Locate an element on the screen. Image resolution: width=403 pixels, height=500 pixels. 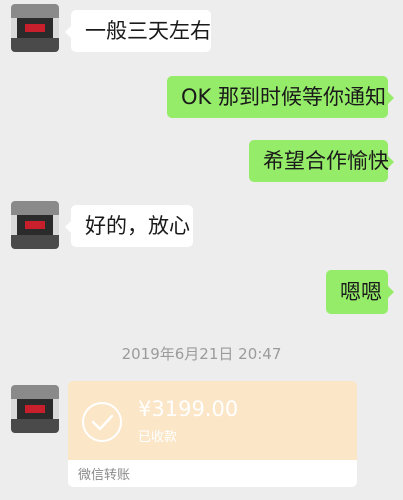
message-bubble: 希望合作愉快 is located at coordinates (321, 161).